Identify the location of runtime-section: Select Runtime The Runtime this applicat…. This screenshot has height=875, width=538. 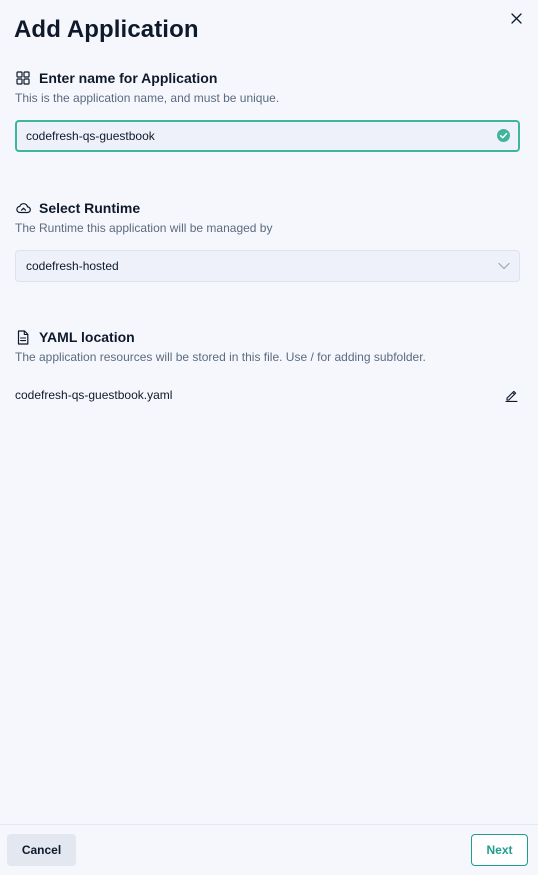
(267, 240).